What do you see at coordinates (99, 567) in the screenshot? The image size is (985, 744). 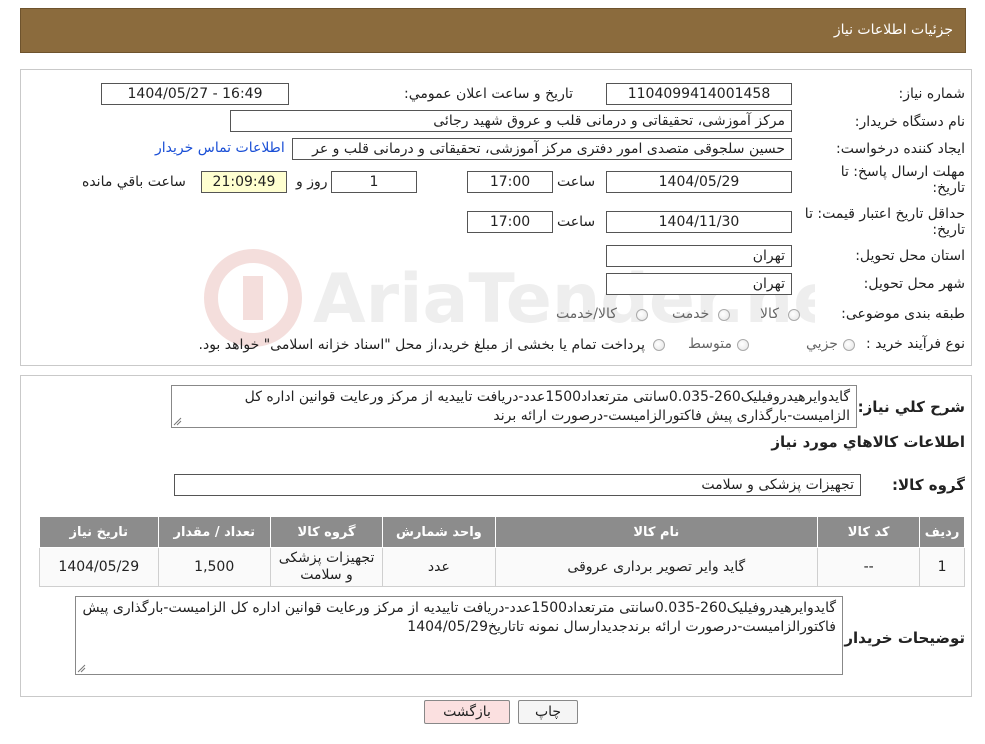 I see `cell-need-date: 1404/05/29` at bounding box center [99, 567].